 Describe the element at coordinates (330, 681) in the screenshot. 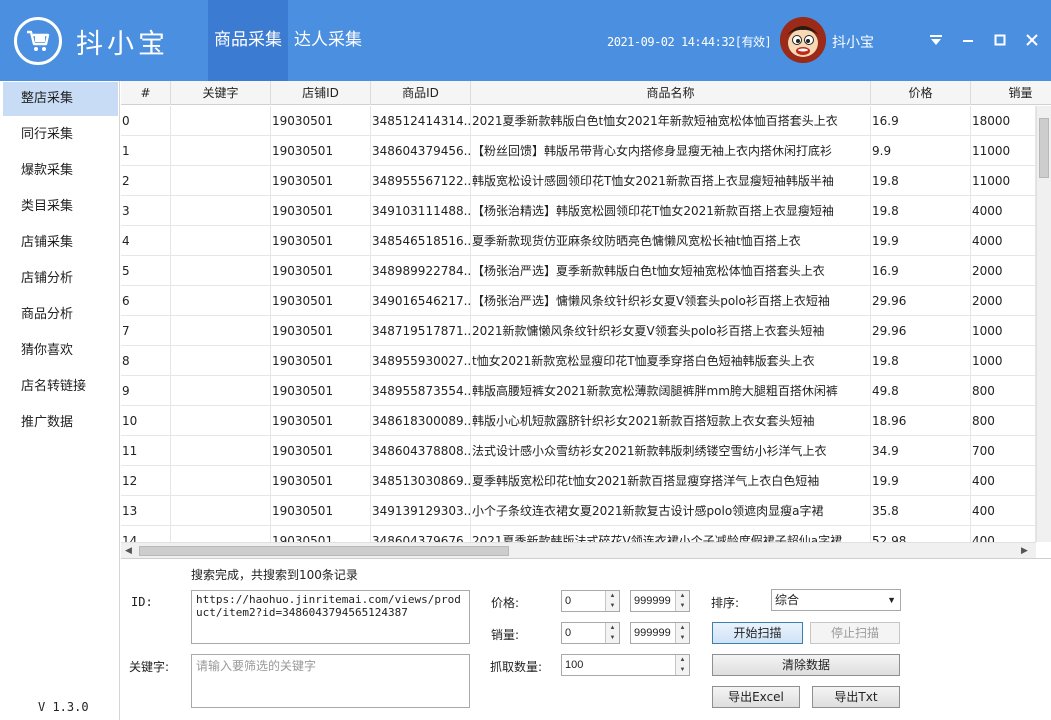

I see `keyword-input: 请输入要筛选的关键字` at that location.